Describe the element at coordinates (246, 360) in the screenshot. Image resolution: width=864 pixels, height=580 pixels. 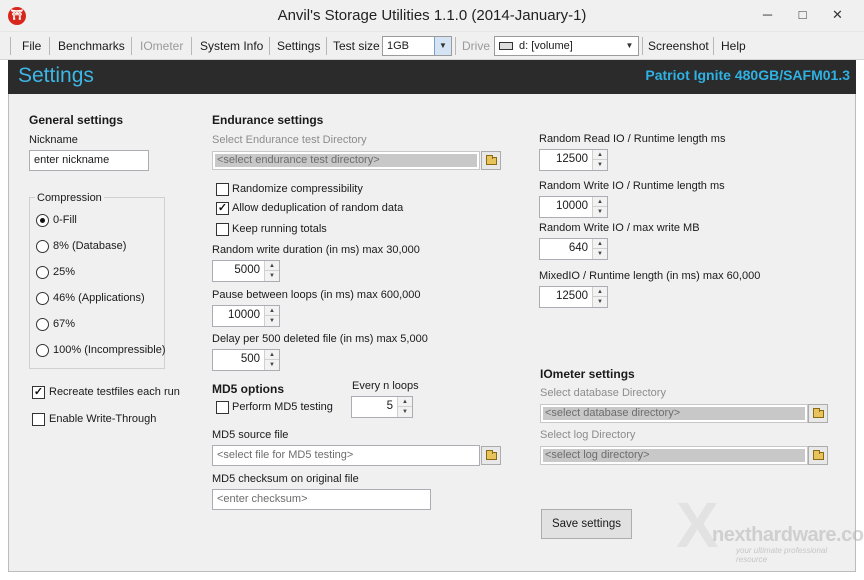
I see `delay-stepper: 500 ▲ ▼` at that location.